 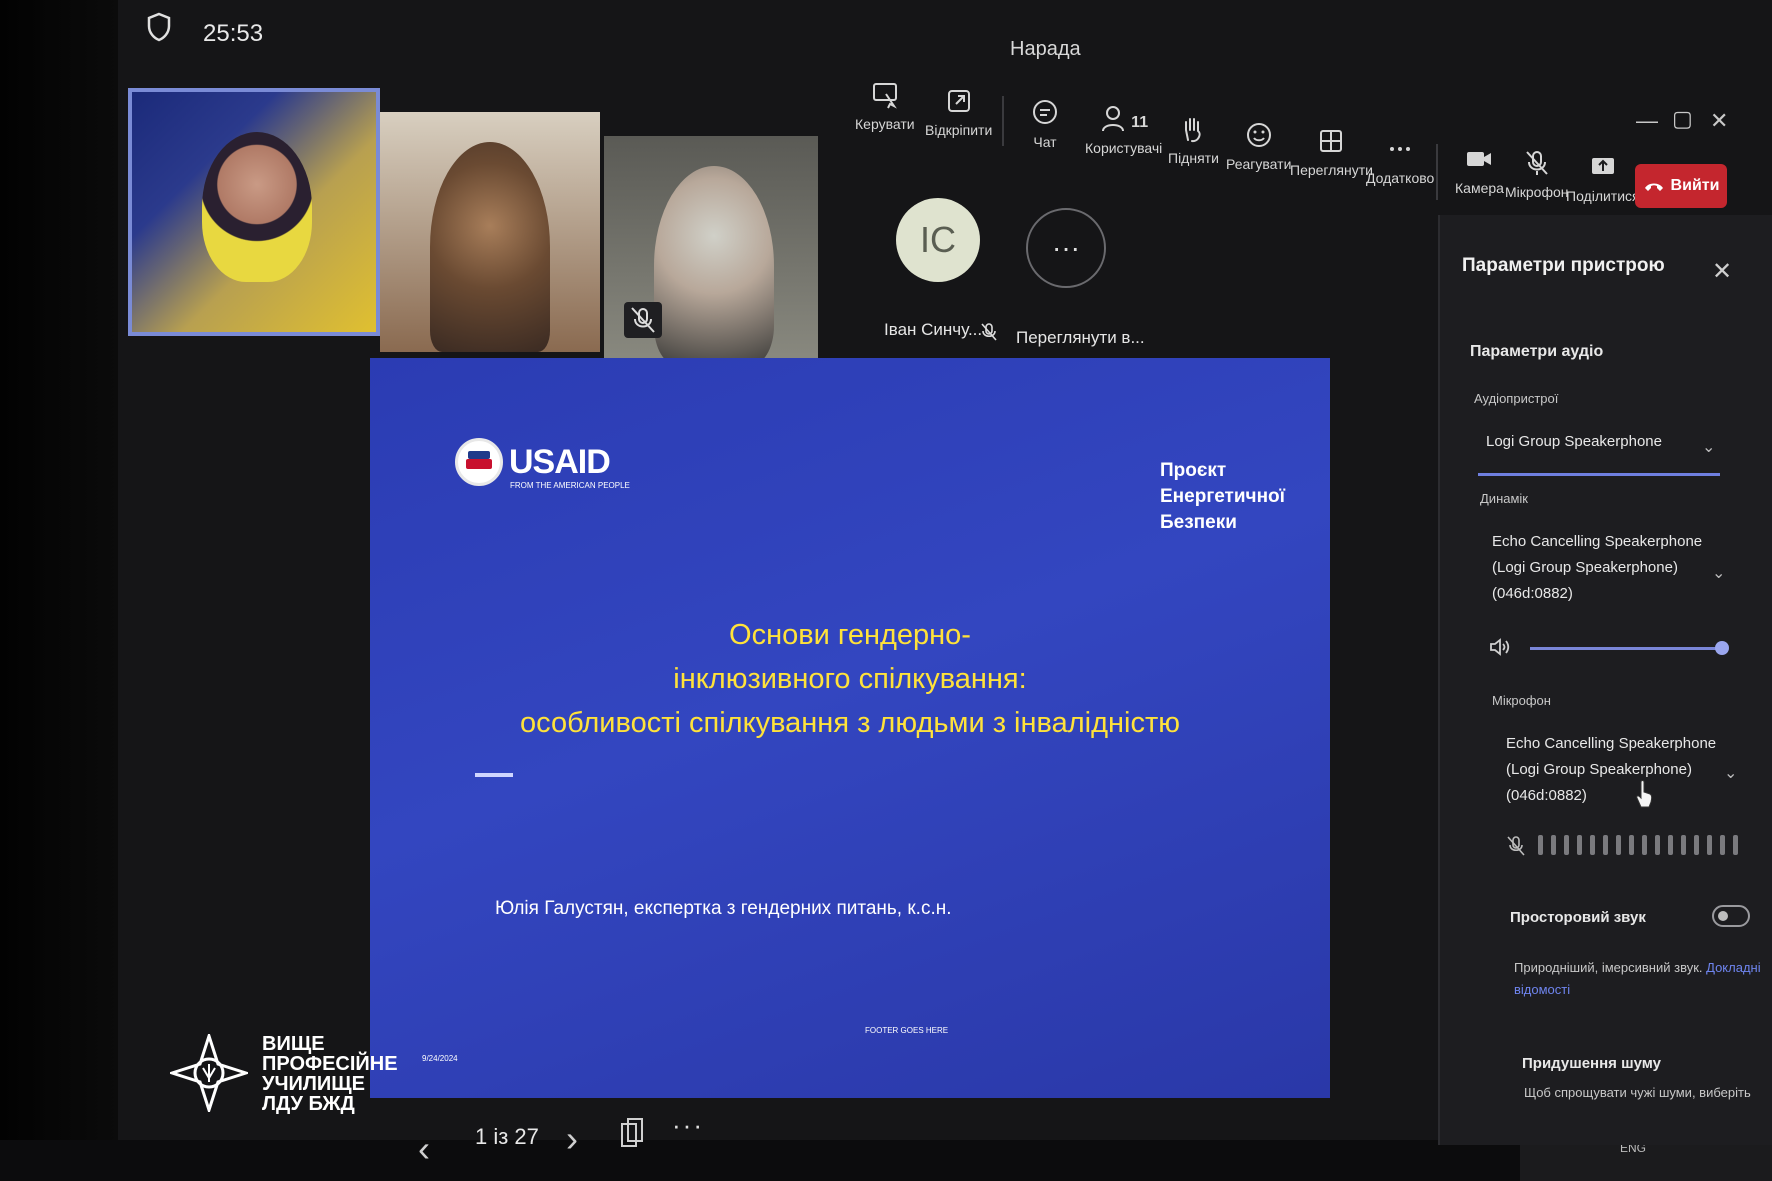 What do you see at coordinates (1045, 49) in the screenshot?
I see `meeting-title: Нарада` at bounding box center [1045, 49].